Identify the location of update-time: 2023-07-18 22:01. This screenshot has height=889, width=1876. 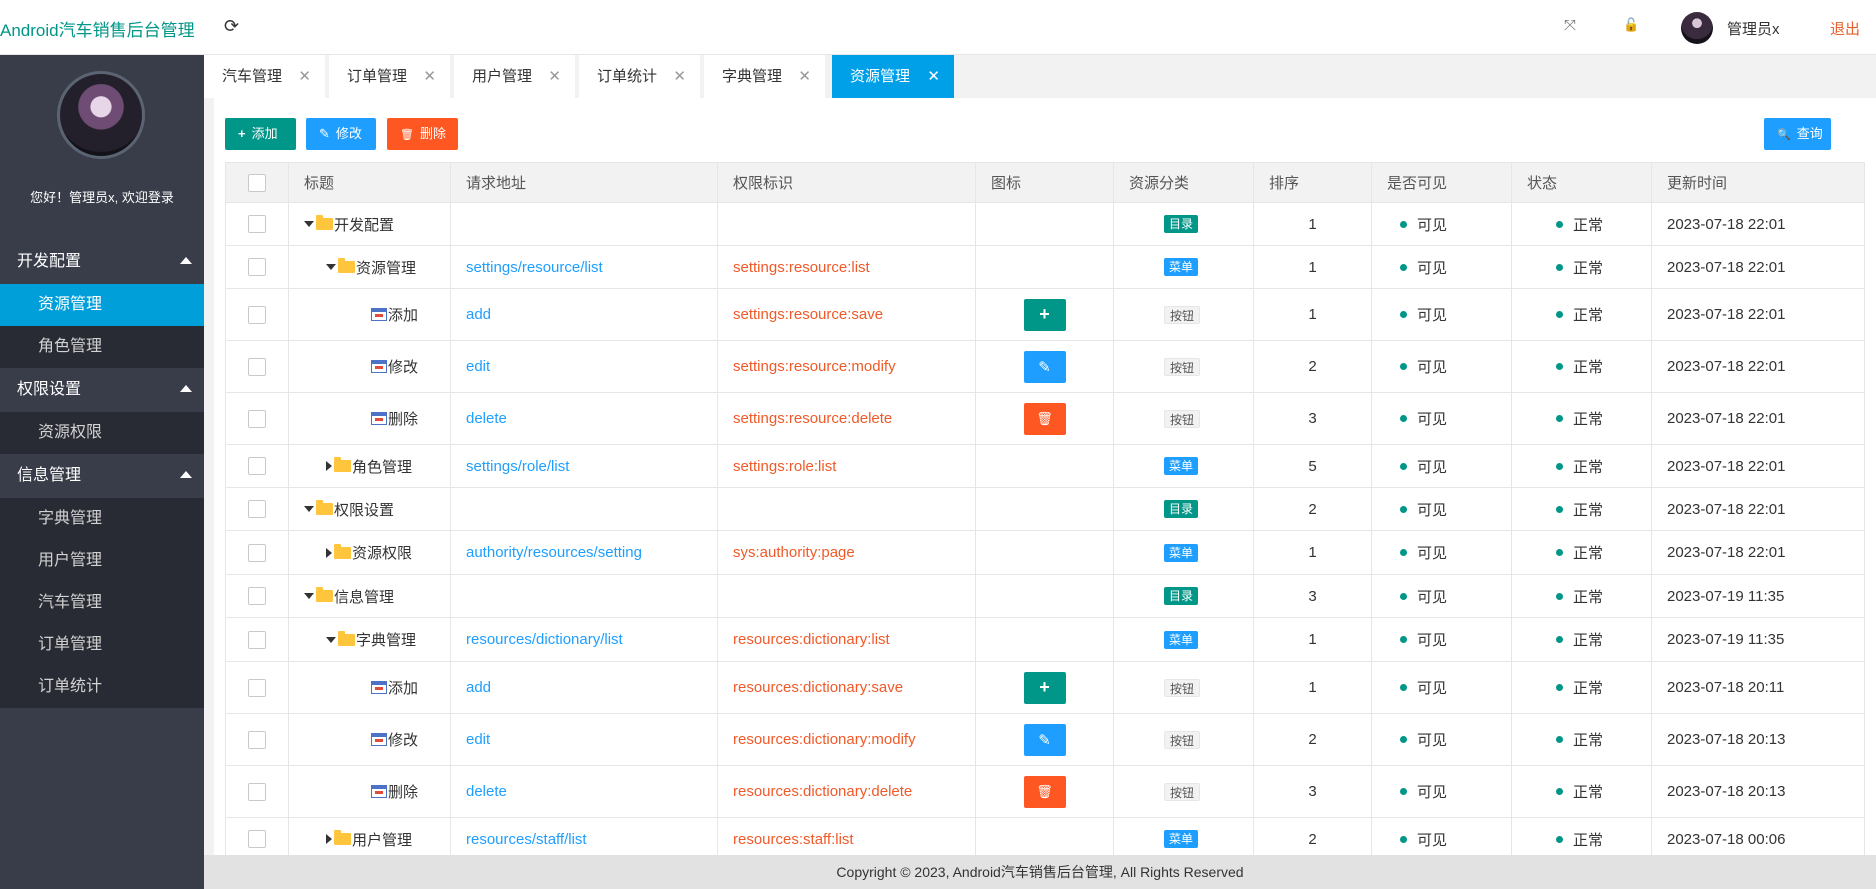
(1726, 552).